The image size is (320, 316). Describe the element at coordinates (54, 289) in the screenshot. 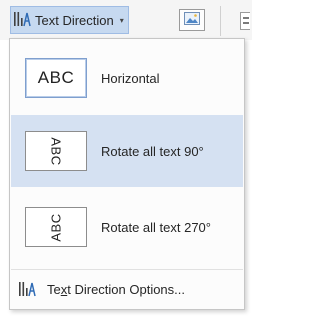

I see `options-label-part: Te` at that location.